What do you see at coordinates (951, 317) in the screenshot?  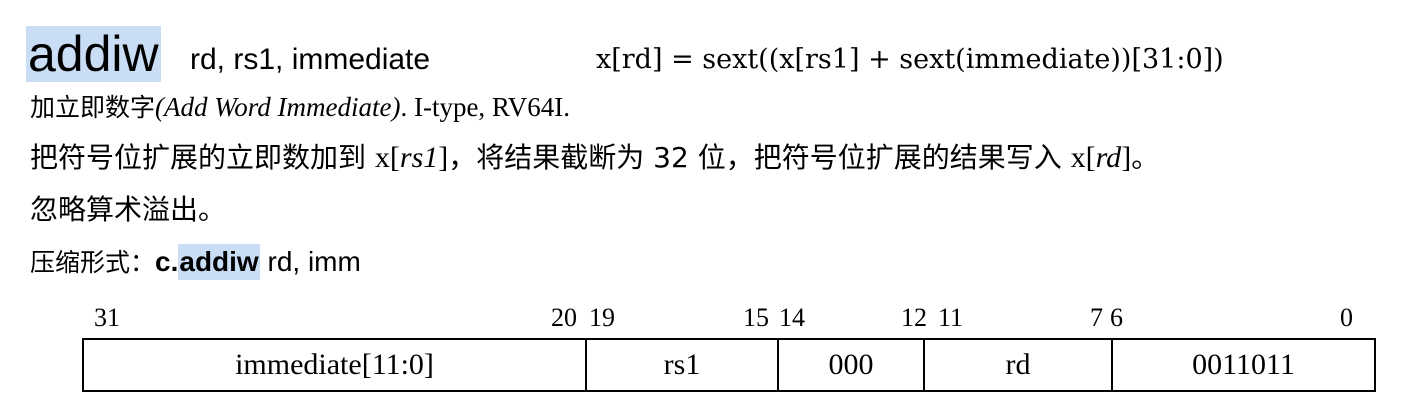 I see `bit-label-11: 11` at bounding box center [951, 317].